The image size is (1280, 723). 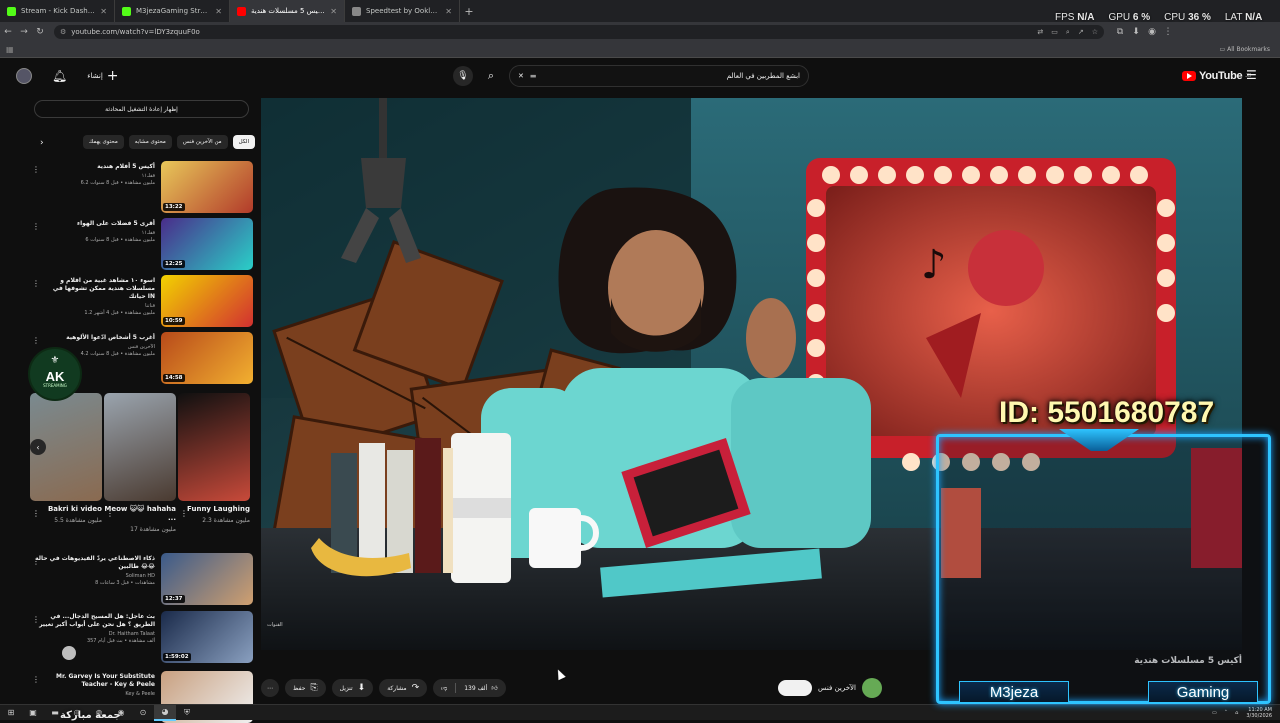 I want to click on tray-chevron-icon: ˄, so click(x=1226, y=713).